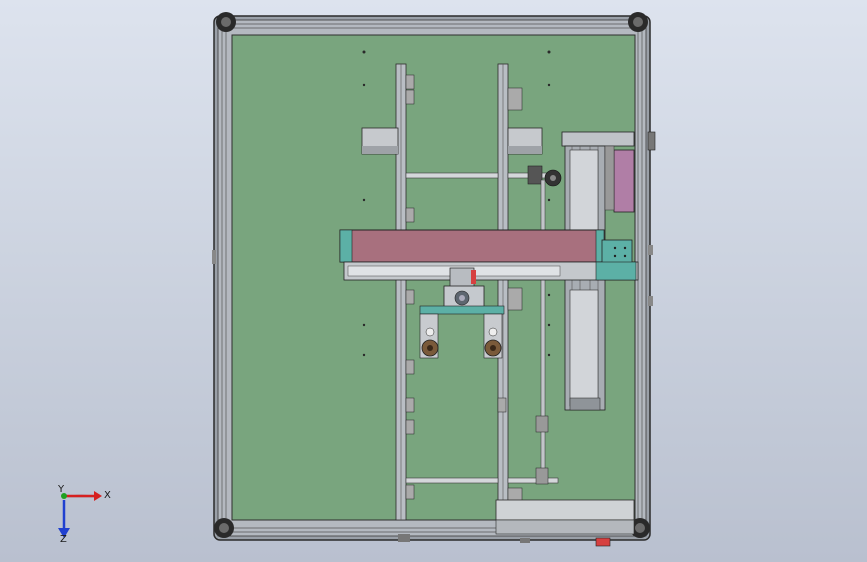 This screenshot has width=867, height=562. Describe the element at coordinates (107, 495) in the screenshot. I see `x-axis-label: X` at that location.